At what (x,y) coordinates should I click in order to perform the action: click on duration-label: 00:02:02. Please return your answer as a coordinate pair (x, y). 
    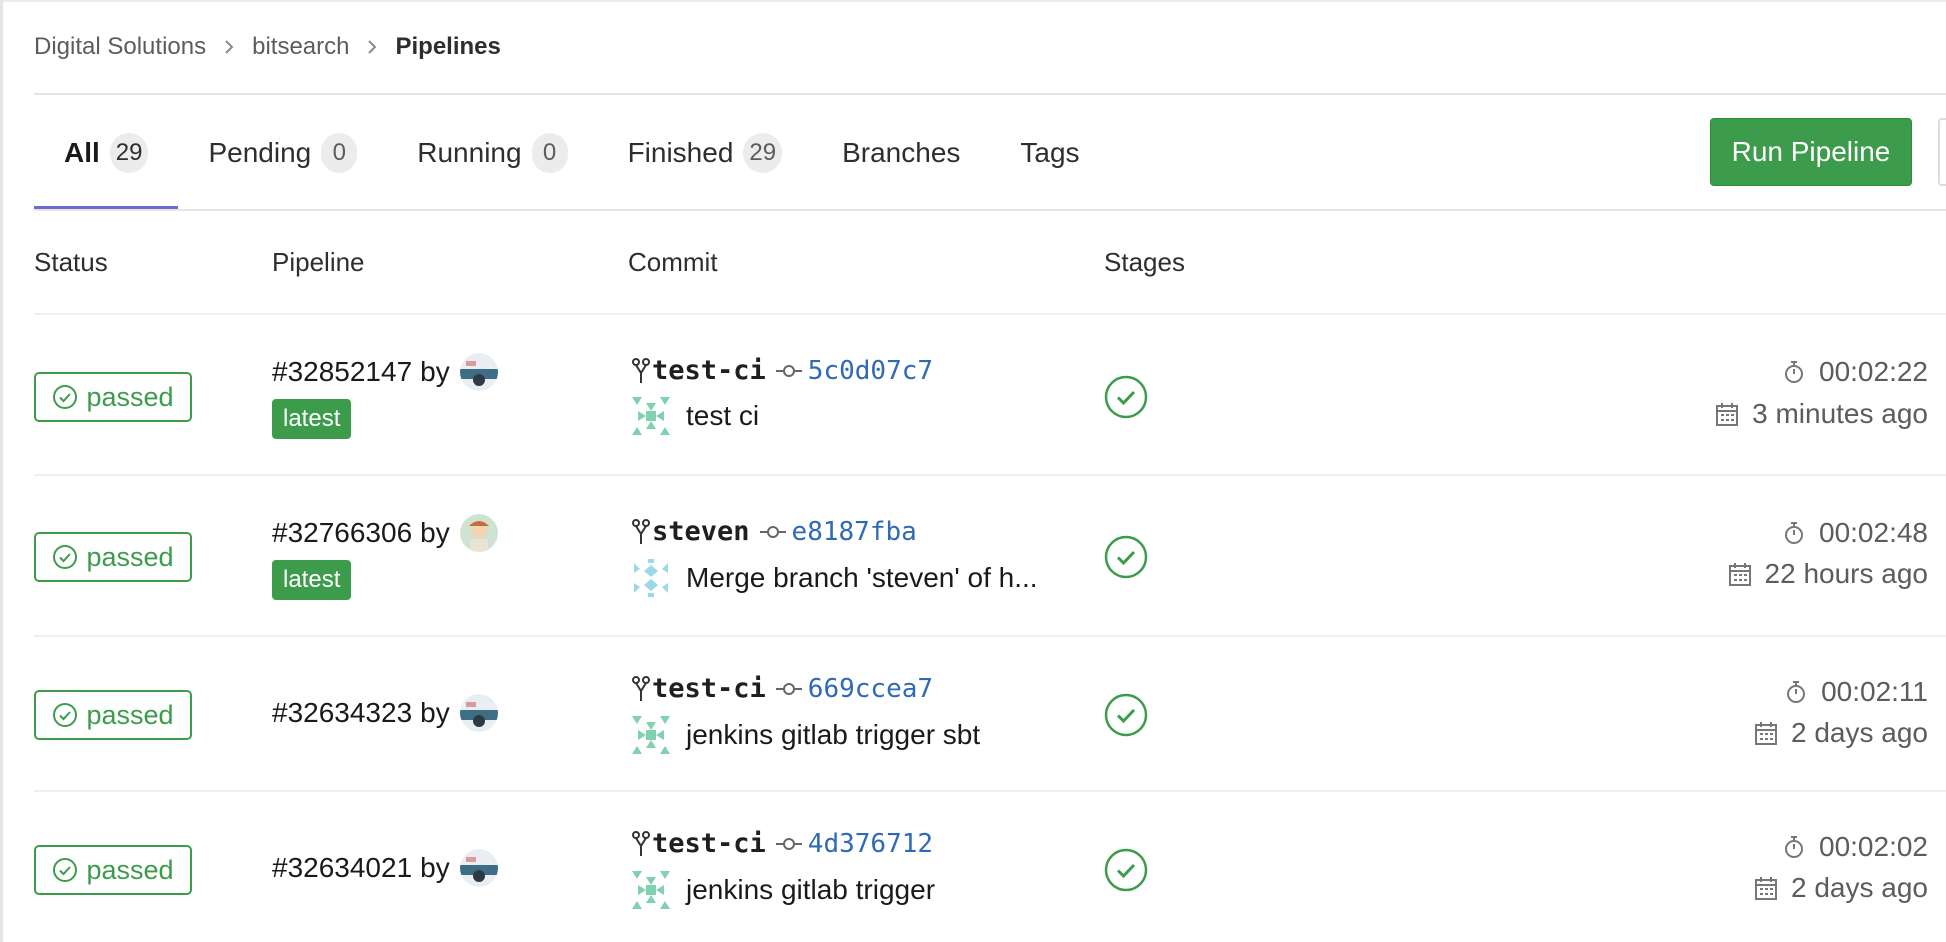
    Looking at the image, I should click on (1873, 846).